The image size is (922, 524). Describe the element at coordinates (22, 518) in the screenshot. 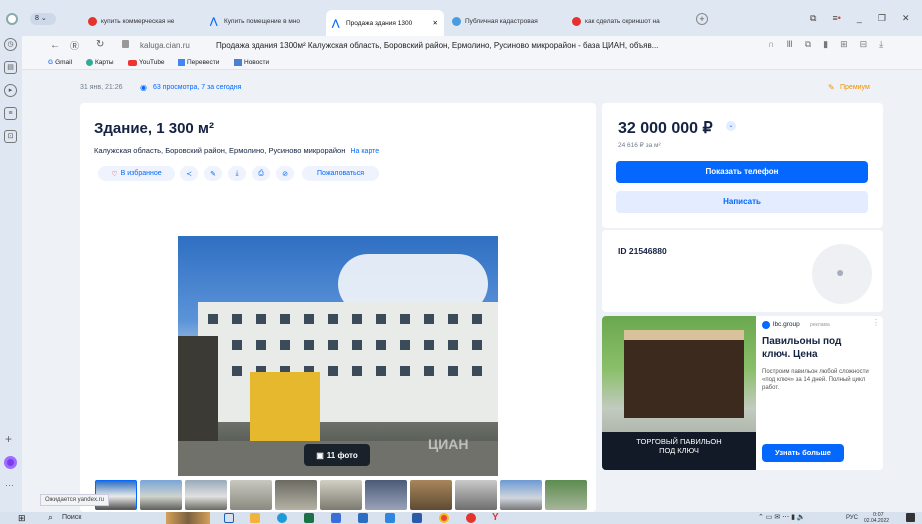

I see `windows-start-icon: ⊞` at that location.